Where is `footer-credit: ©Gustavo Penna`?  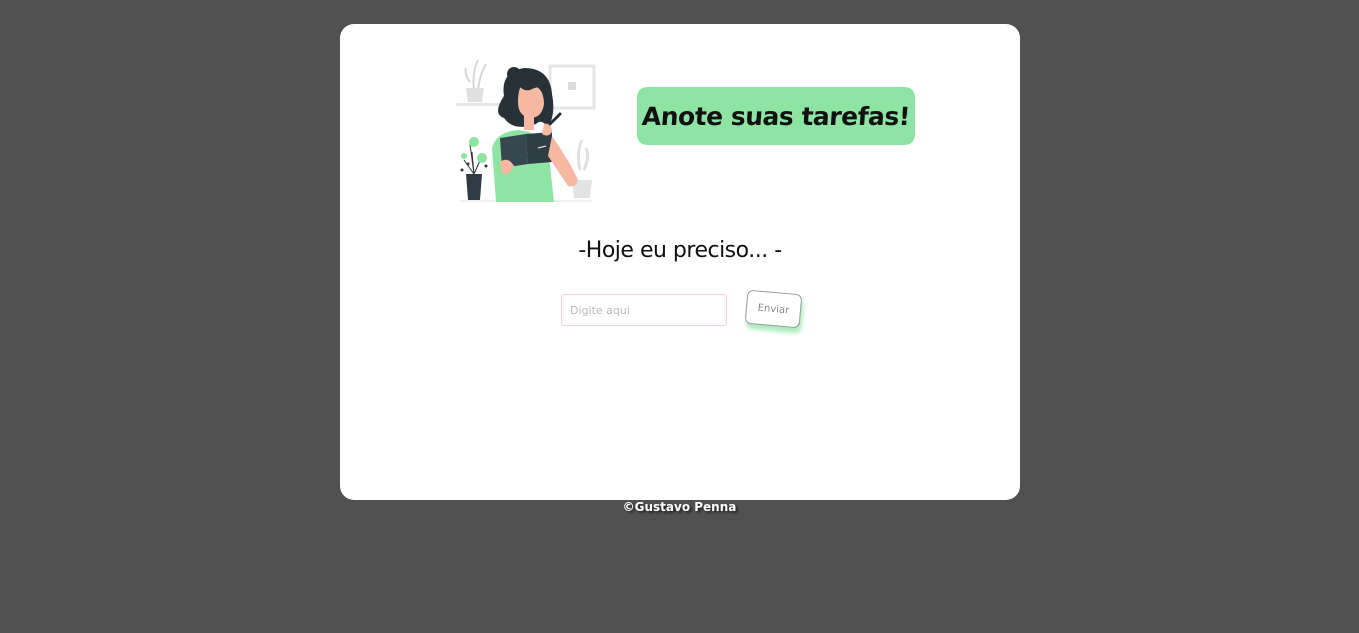 footer-credit: ©Gustavo Penna is located at coordinates (679, 507).